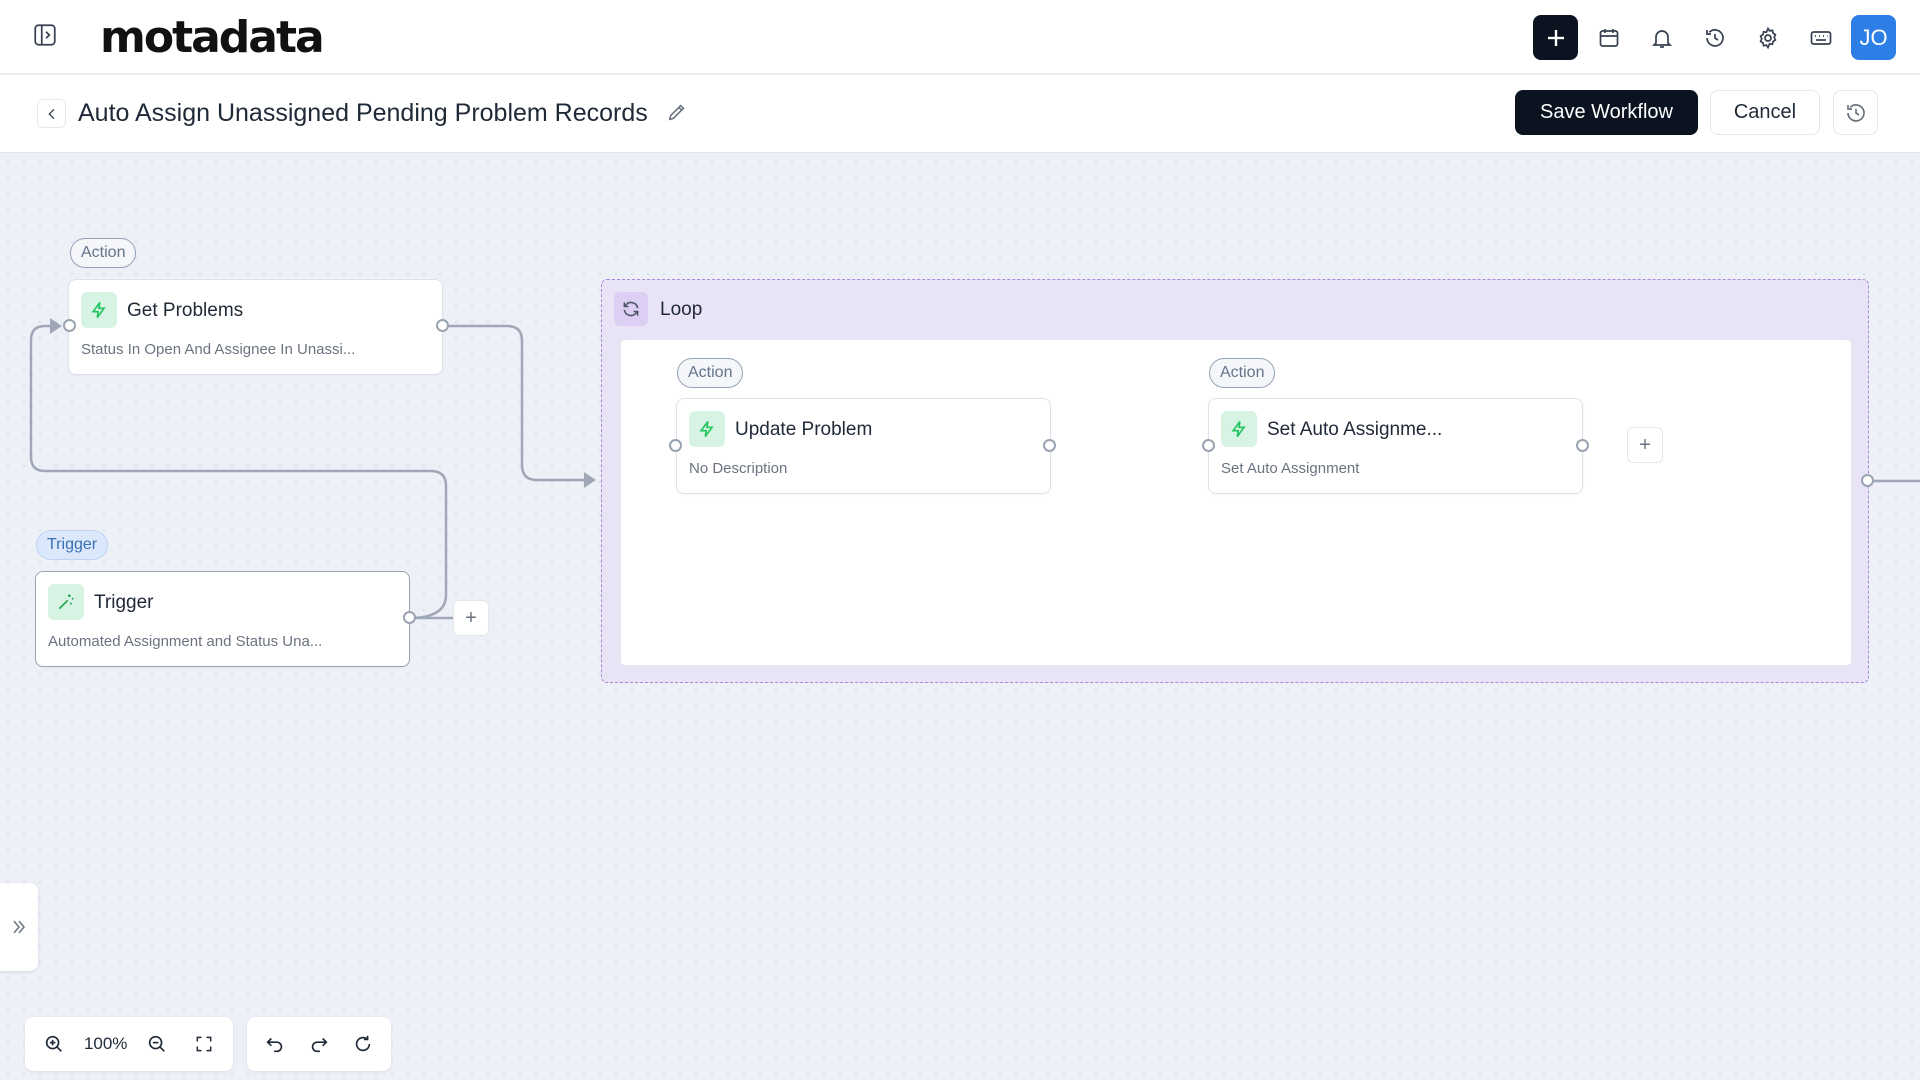 This screenshot has width=1920, height=1080. What do you see at coordinates (212, 37) in the screenshot?
I see `app-logo: motadata` at bounding box center [212, 37].